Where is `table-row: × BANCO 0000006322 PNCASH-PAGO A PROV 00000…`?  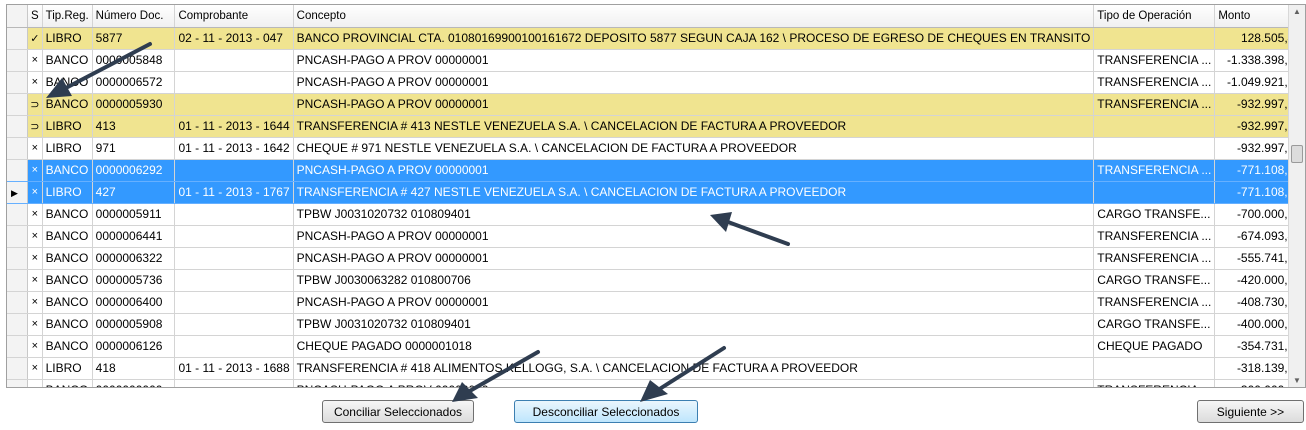 table-row: × BANCO 0000006322 PNCASH-PAGO A PROV 00000… is located at coordinates (656, 258).